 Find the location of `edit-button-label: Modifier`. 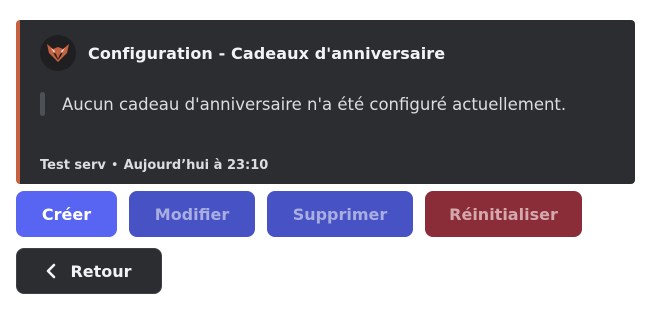

edit-button-label: Modifier is located at coordinates (192, 214).